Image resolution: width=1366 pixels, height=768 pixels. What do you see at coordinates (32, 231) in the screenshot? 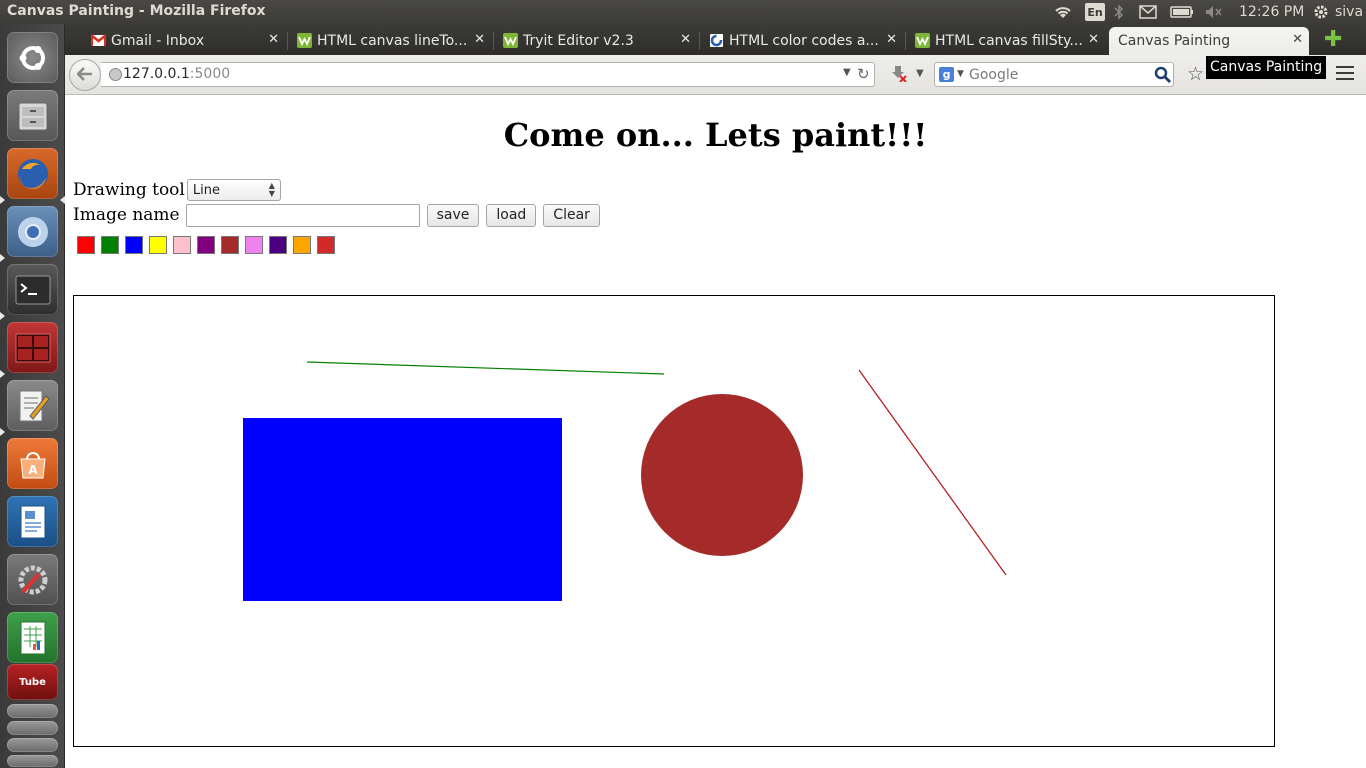
I see `launcher-chromium-button` at bounding box center [32, 231].